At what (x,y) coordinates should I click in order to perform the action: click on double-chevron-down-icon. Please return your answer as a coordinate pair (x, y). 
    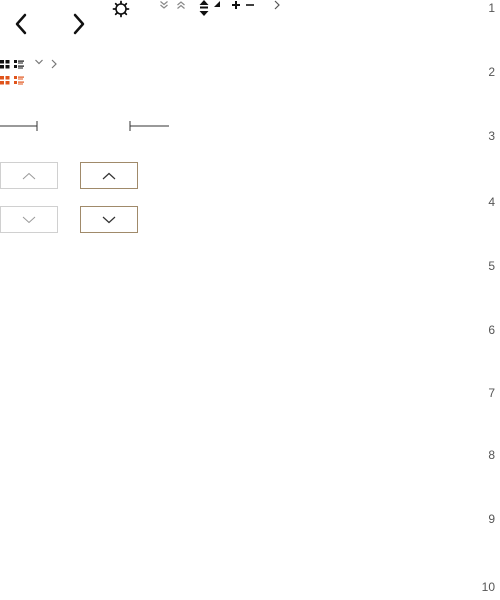
    Looking at the image, I should click on (164, 5).